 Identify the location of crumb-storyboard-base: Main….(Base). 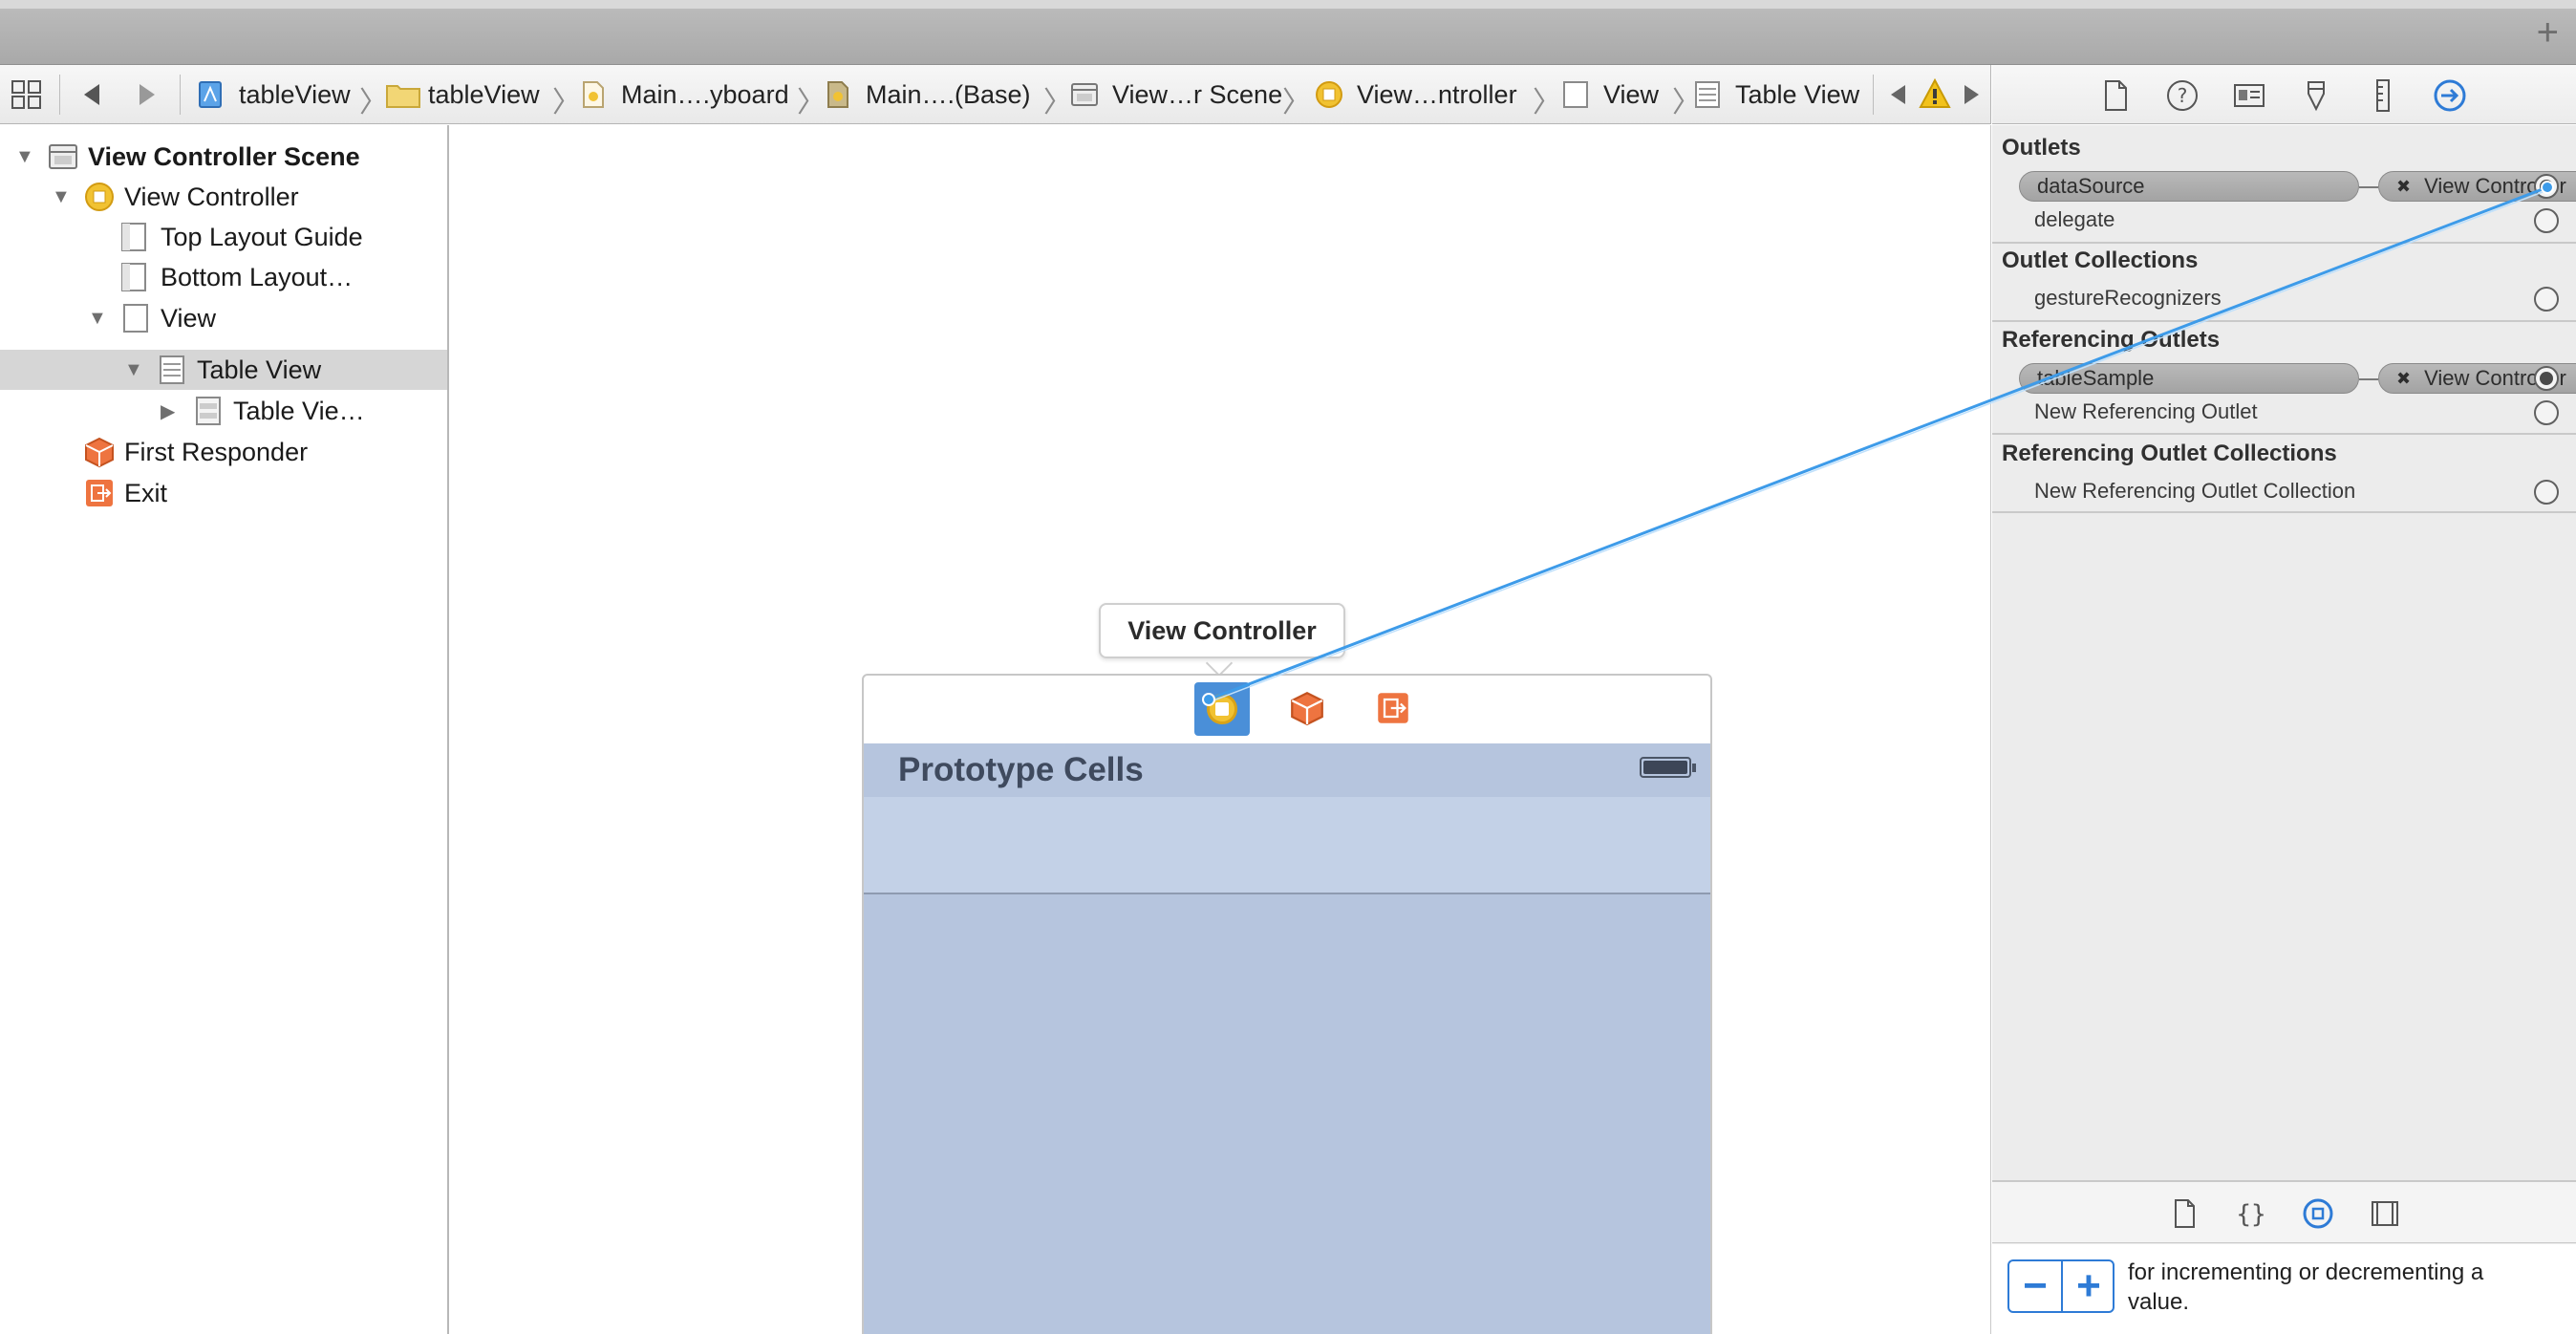
(927, 94).